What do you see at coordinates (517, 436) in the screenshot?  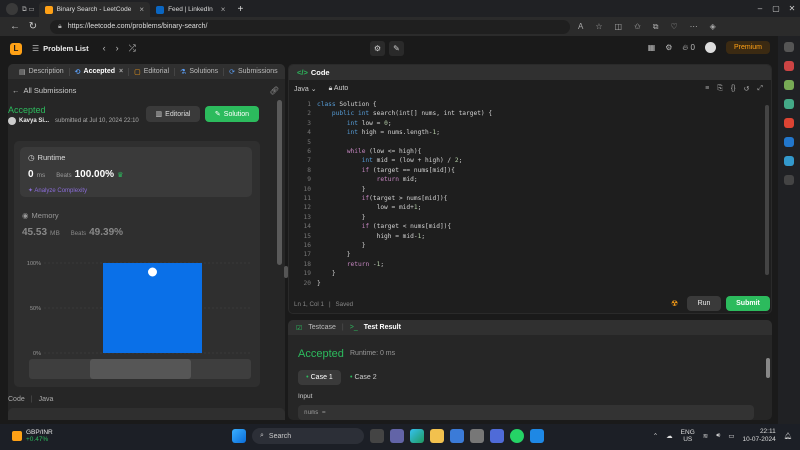 I see `whatsapp-icon` at bounding box center [517, 436].